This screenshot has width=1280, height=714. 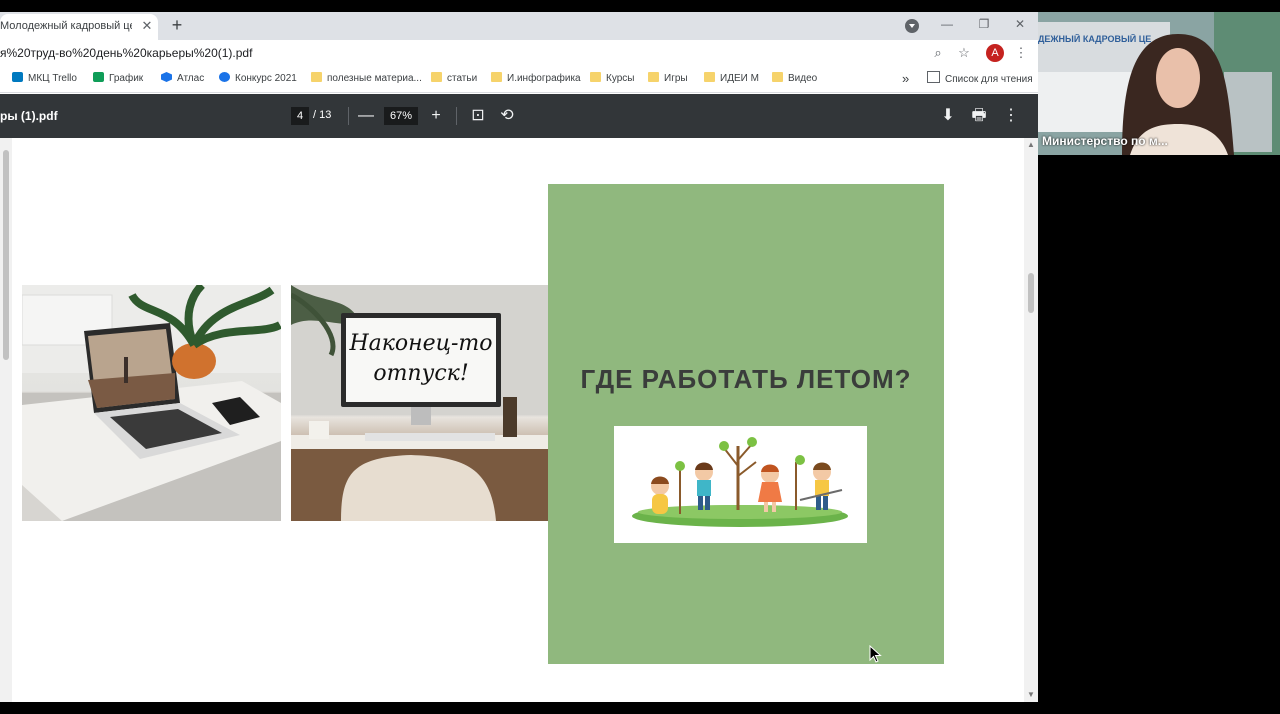 What do you see at coordinates (126, 78) in the screenshot?
I see `bookmark-label: График` at bounding box center [126, 78].